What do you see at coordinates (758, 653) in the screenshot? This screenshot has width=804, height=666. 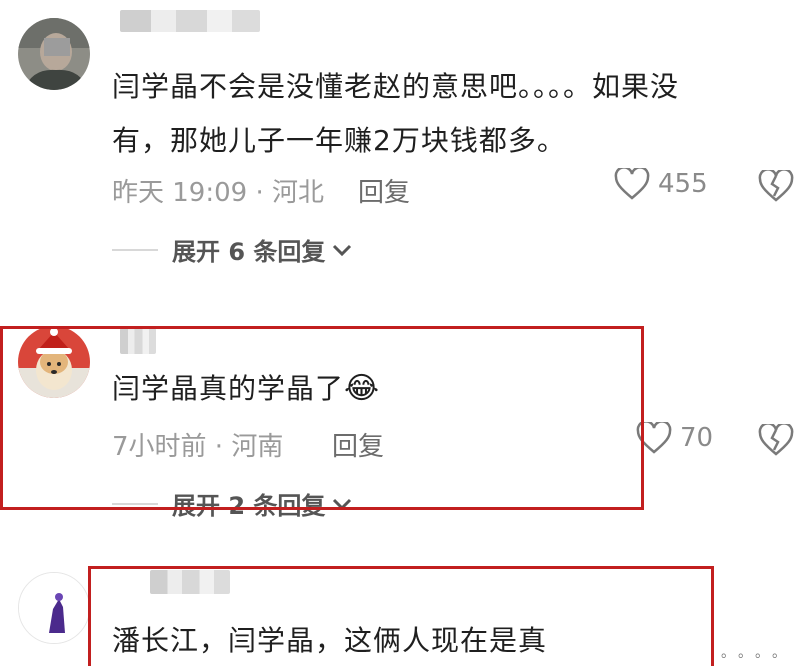 I see `watermark: 。。。。` at bounding box center [758, 653].